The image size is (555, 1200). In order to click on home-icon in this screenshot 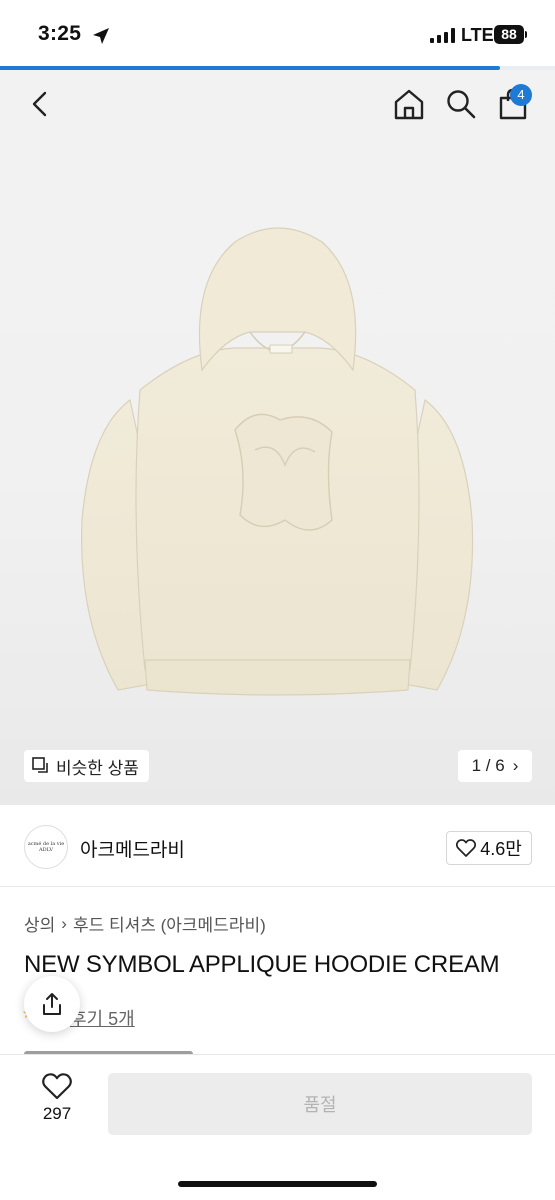, I will do `click(409, 104)`.